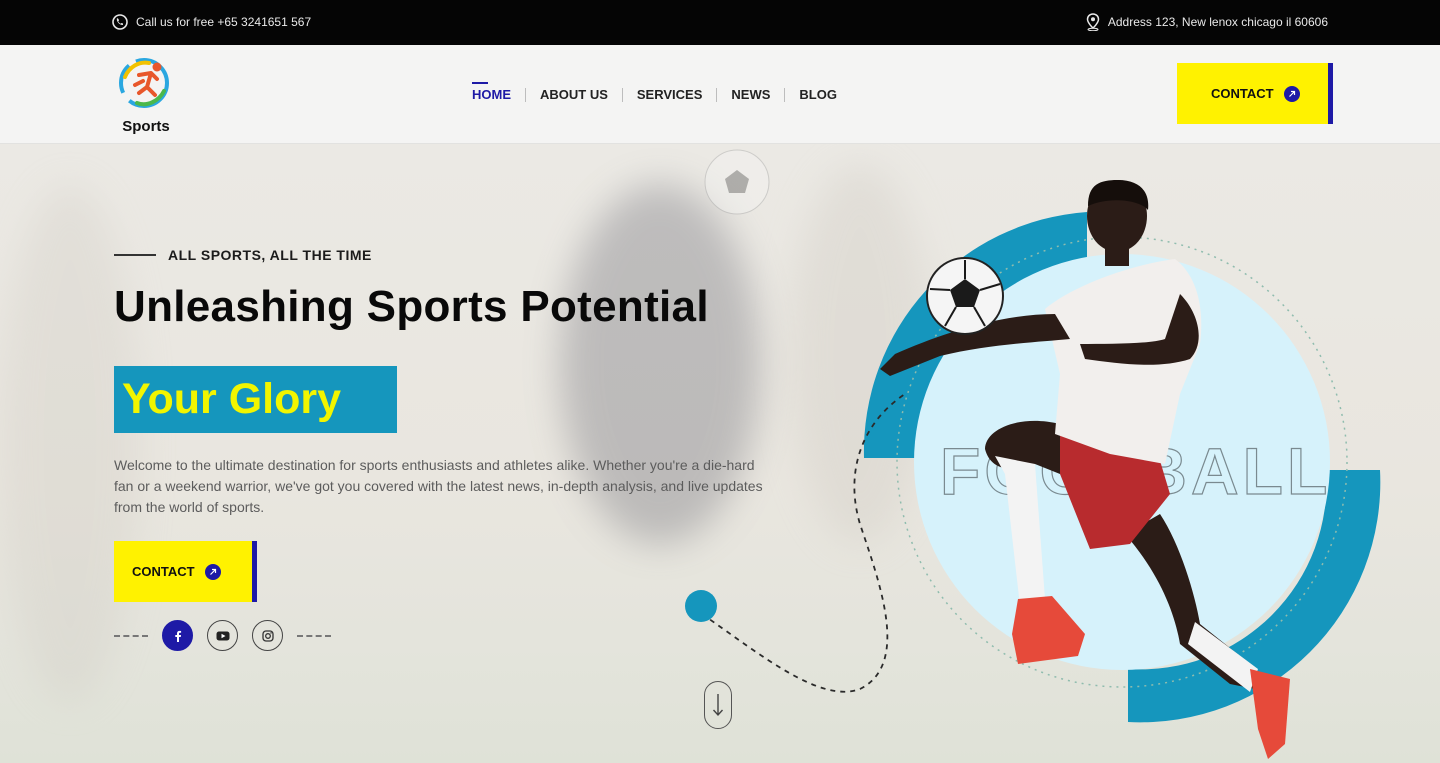 The height and width of the screenshot is (763, 1440). Describe the element at coordinates (574, 94) in the screenshot. I see `nav-about-us: ABOUT US` at that location.